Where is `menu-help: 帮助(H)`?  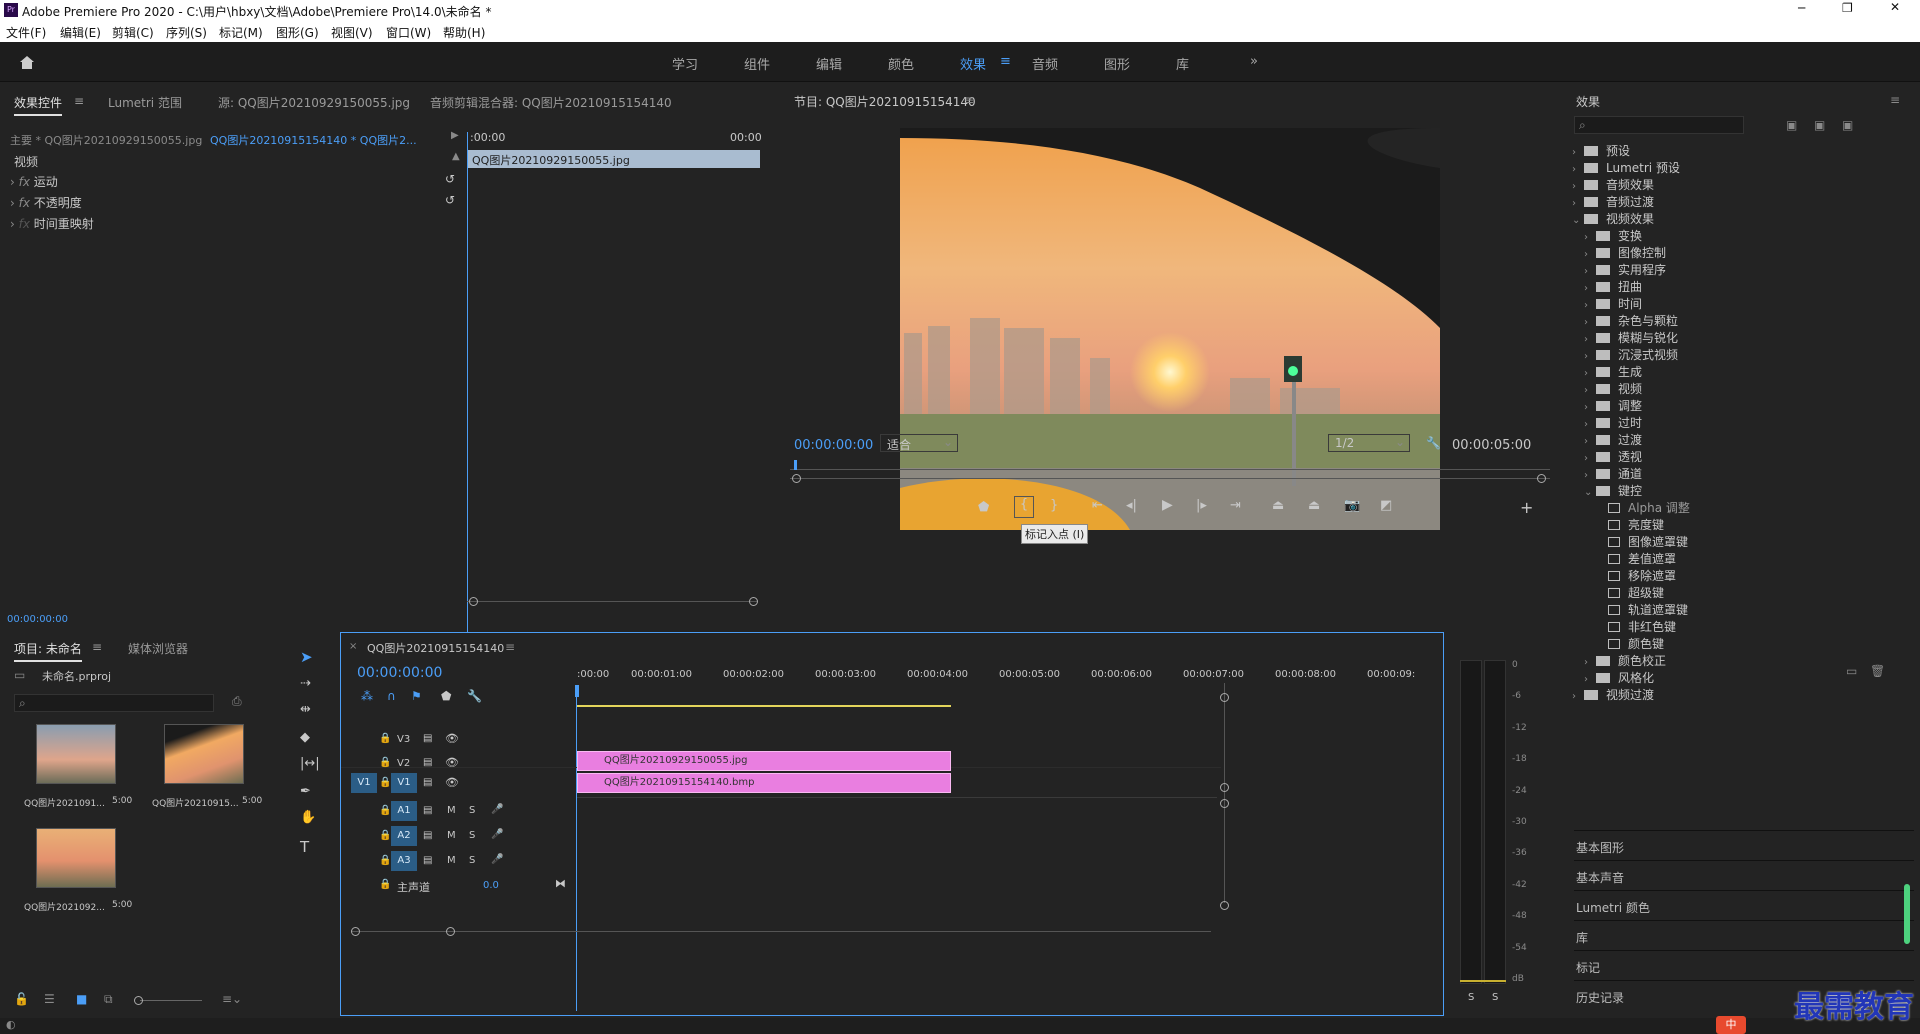 menu-help: 帮助(H) is located at coordinates (464, 32).